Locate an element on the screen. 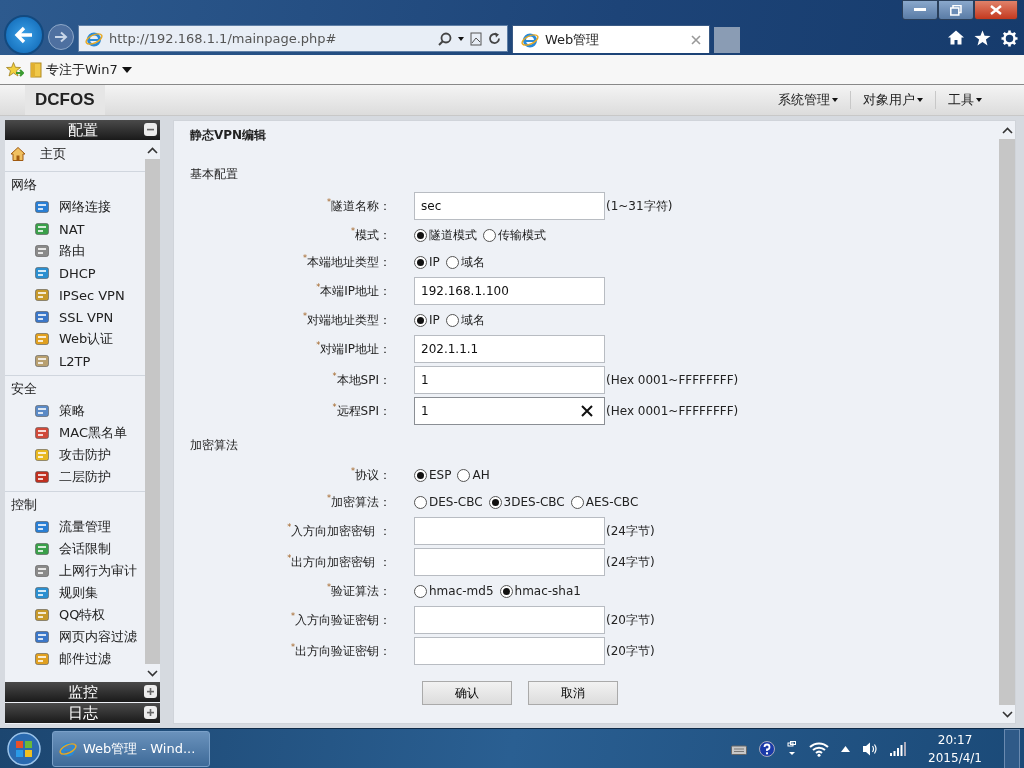 The height and width of the screenshot is (768, 1024). help-icon is located at coordinates (767, 748).